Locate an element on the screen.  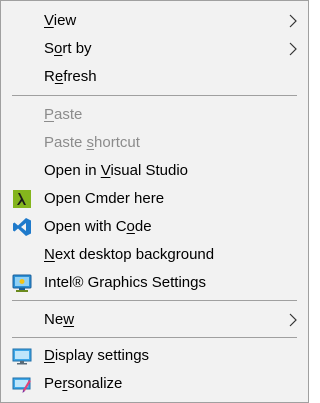
menu-item-open-with-code: Open with Code is located at coordinates (154, 227).